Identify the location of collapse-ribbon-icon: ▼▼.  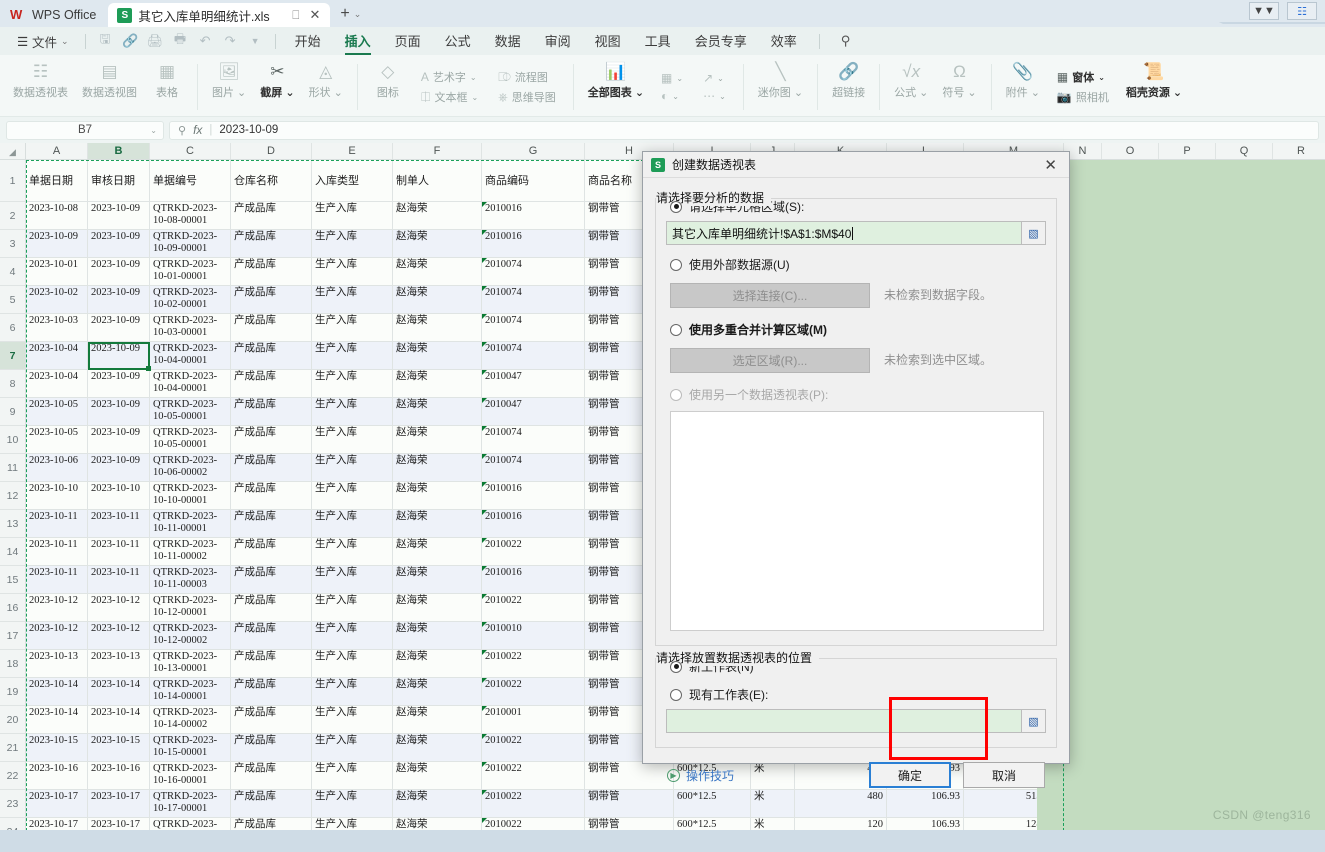
(1264, 11).